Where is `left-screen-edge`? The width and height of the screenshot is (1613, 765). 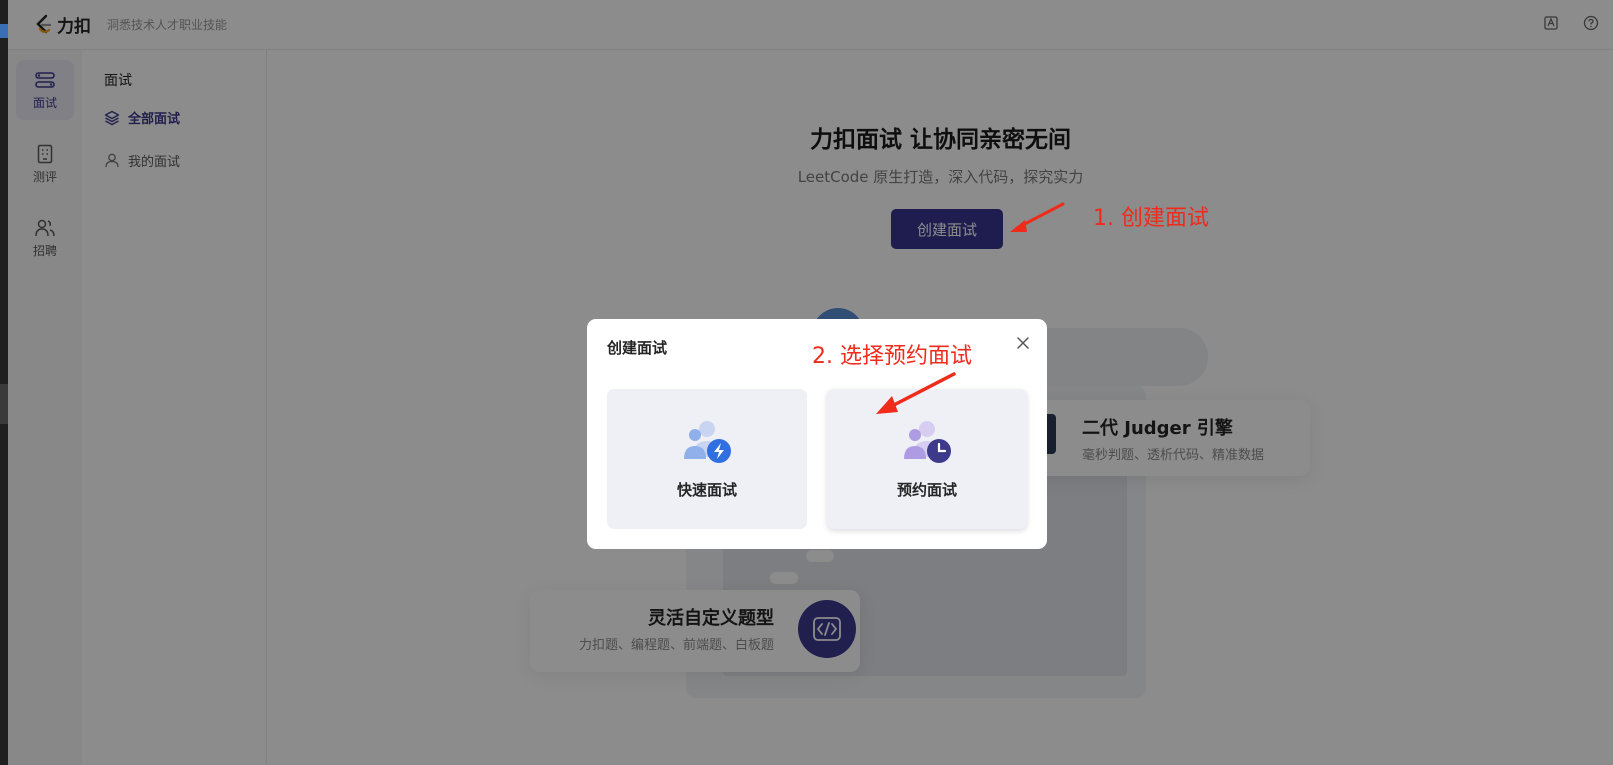
left-screen-edge is located at coordinates (4, 382).